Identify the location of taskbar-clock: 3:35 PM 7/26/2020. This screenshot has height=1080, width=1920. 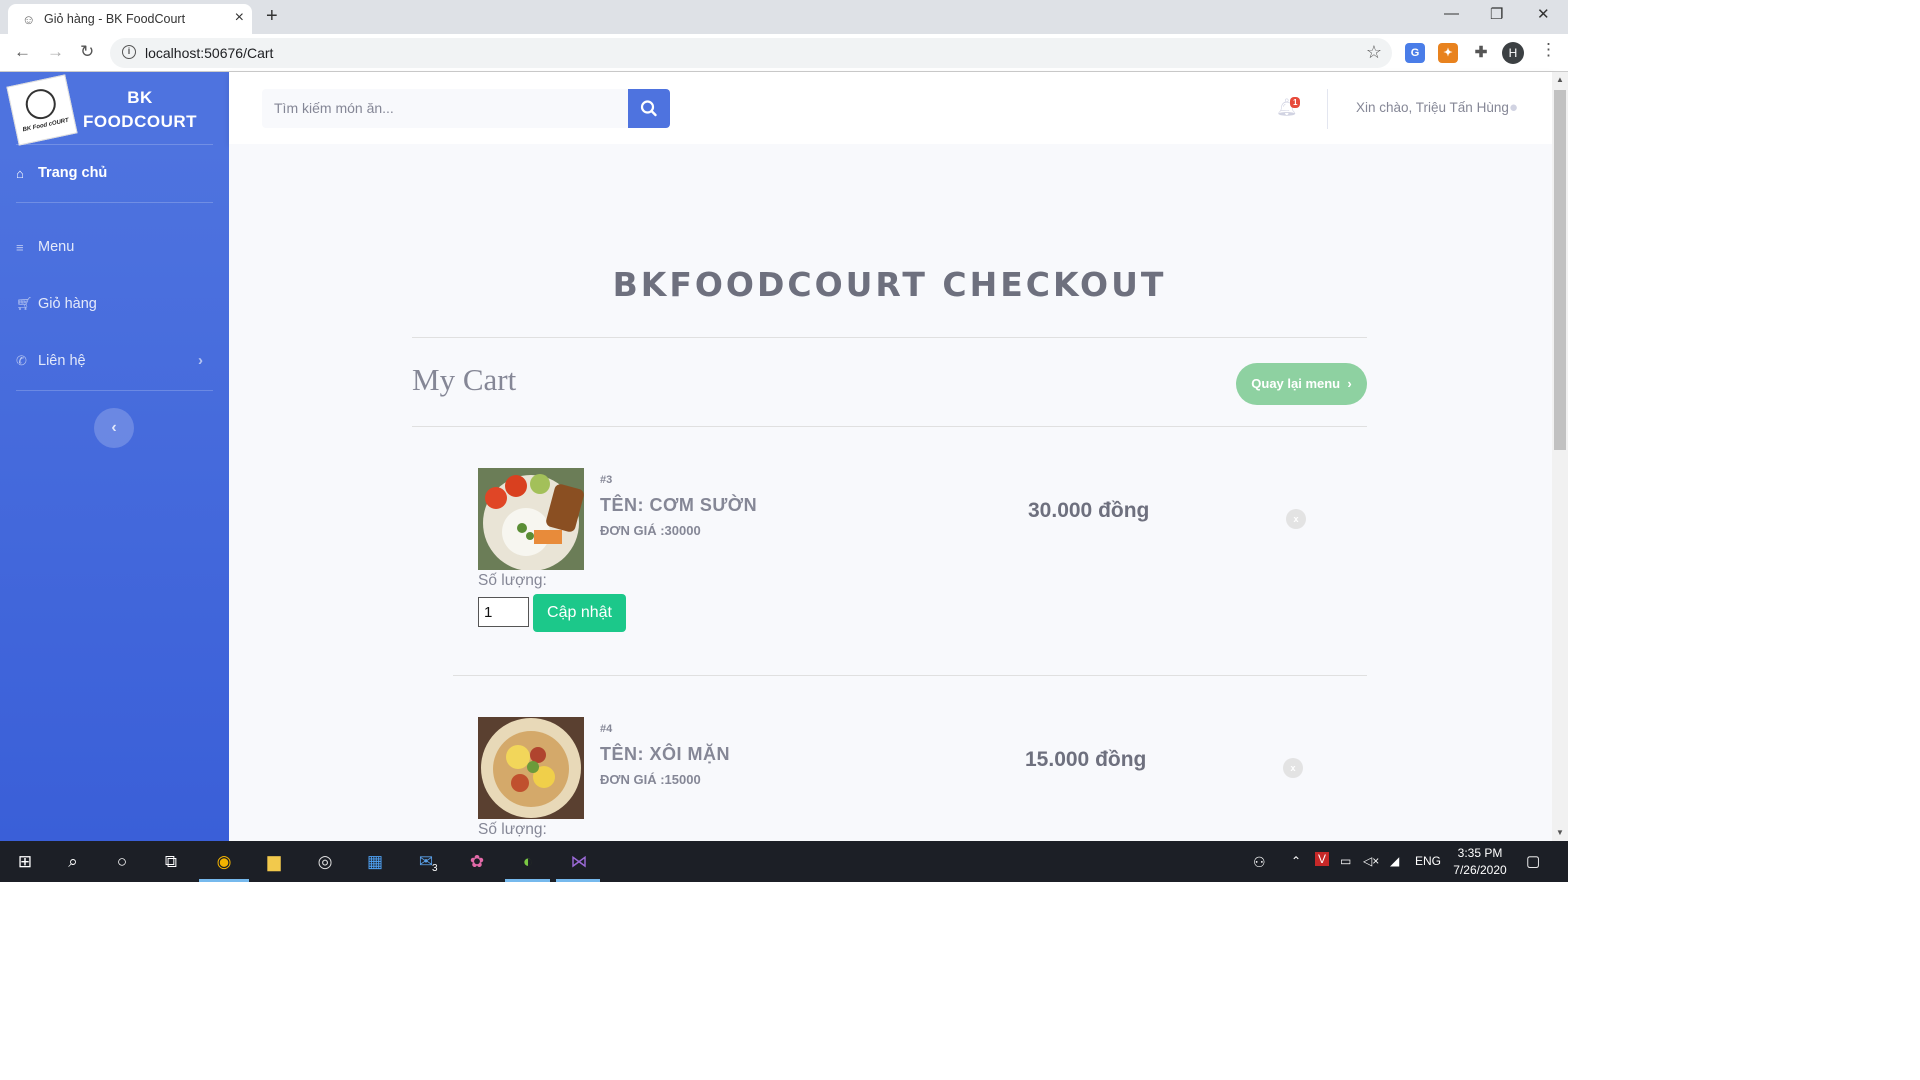
(1480, 862).